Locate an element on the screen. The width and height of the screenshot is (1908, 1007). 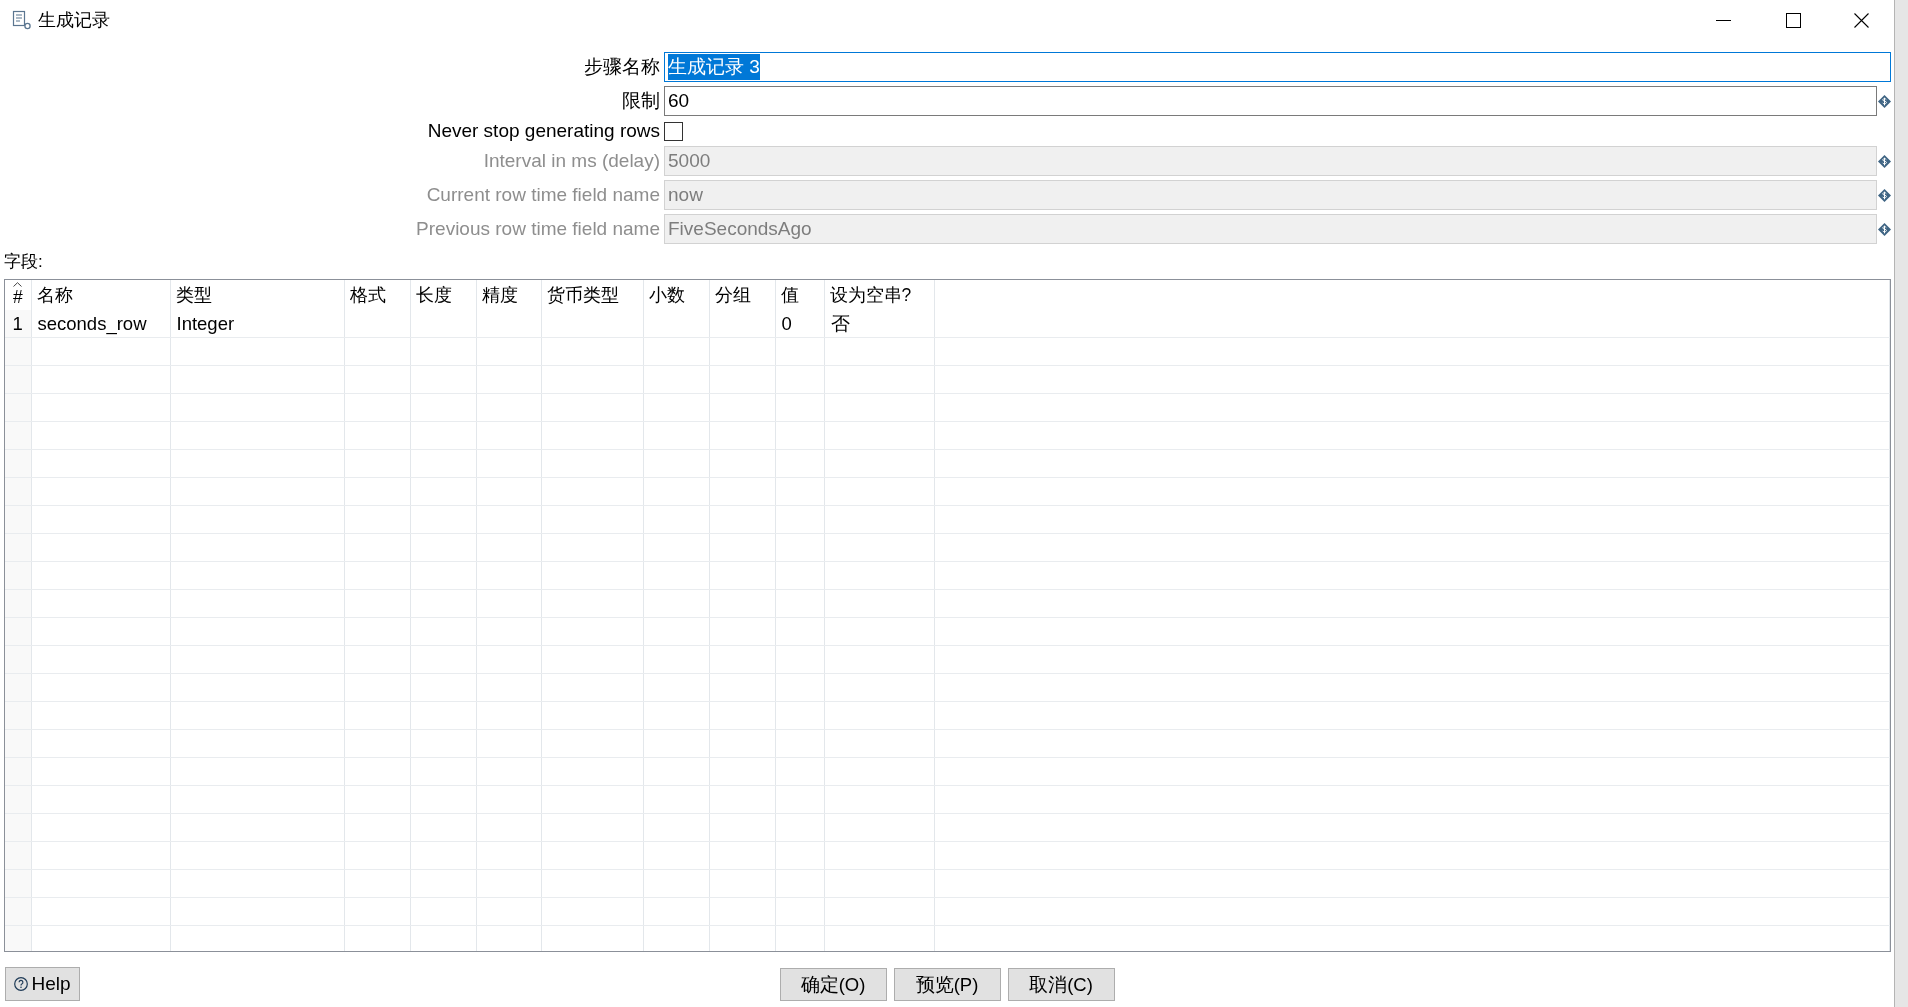
field-label: 限制 is located at coordinates (641, 101).